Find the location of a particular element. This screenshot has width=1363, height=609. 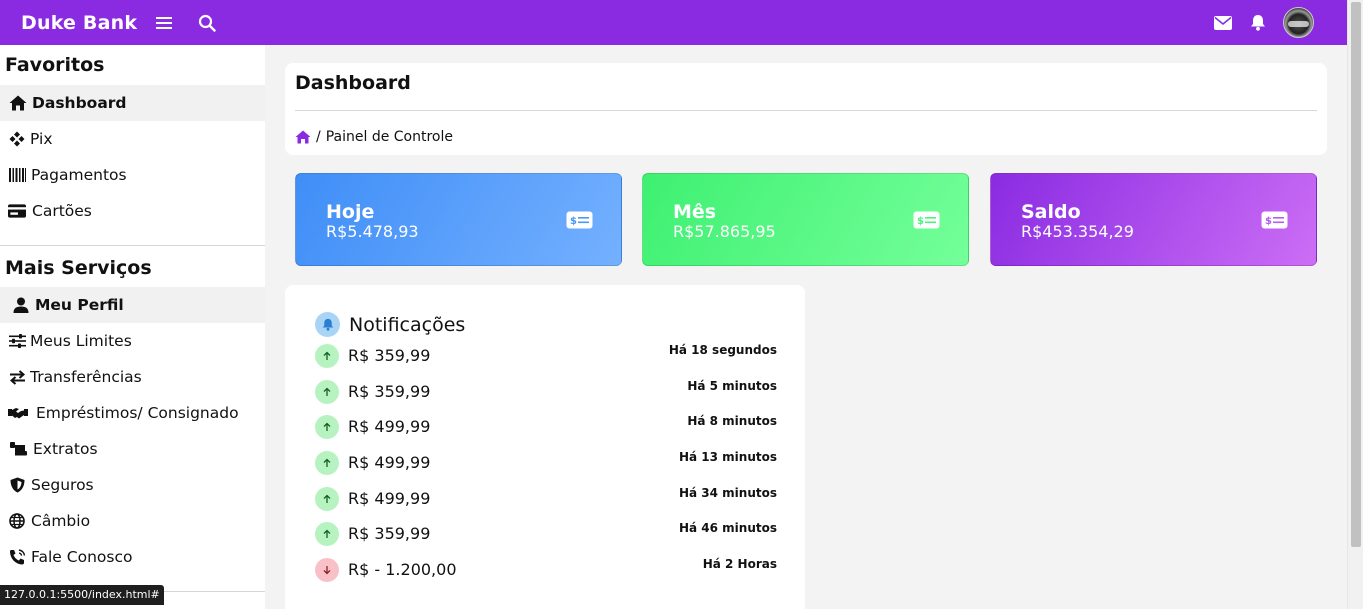

notification-amount: R$ - 1.200,00 is located at coordinates (402, 569).